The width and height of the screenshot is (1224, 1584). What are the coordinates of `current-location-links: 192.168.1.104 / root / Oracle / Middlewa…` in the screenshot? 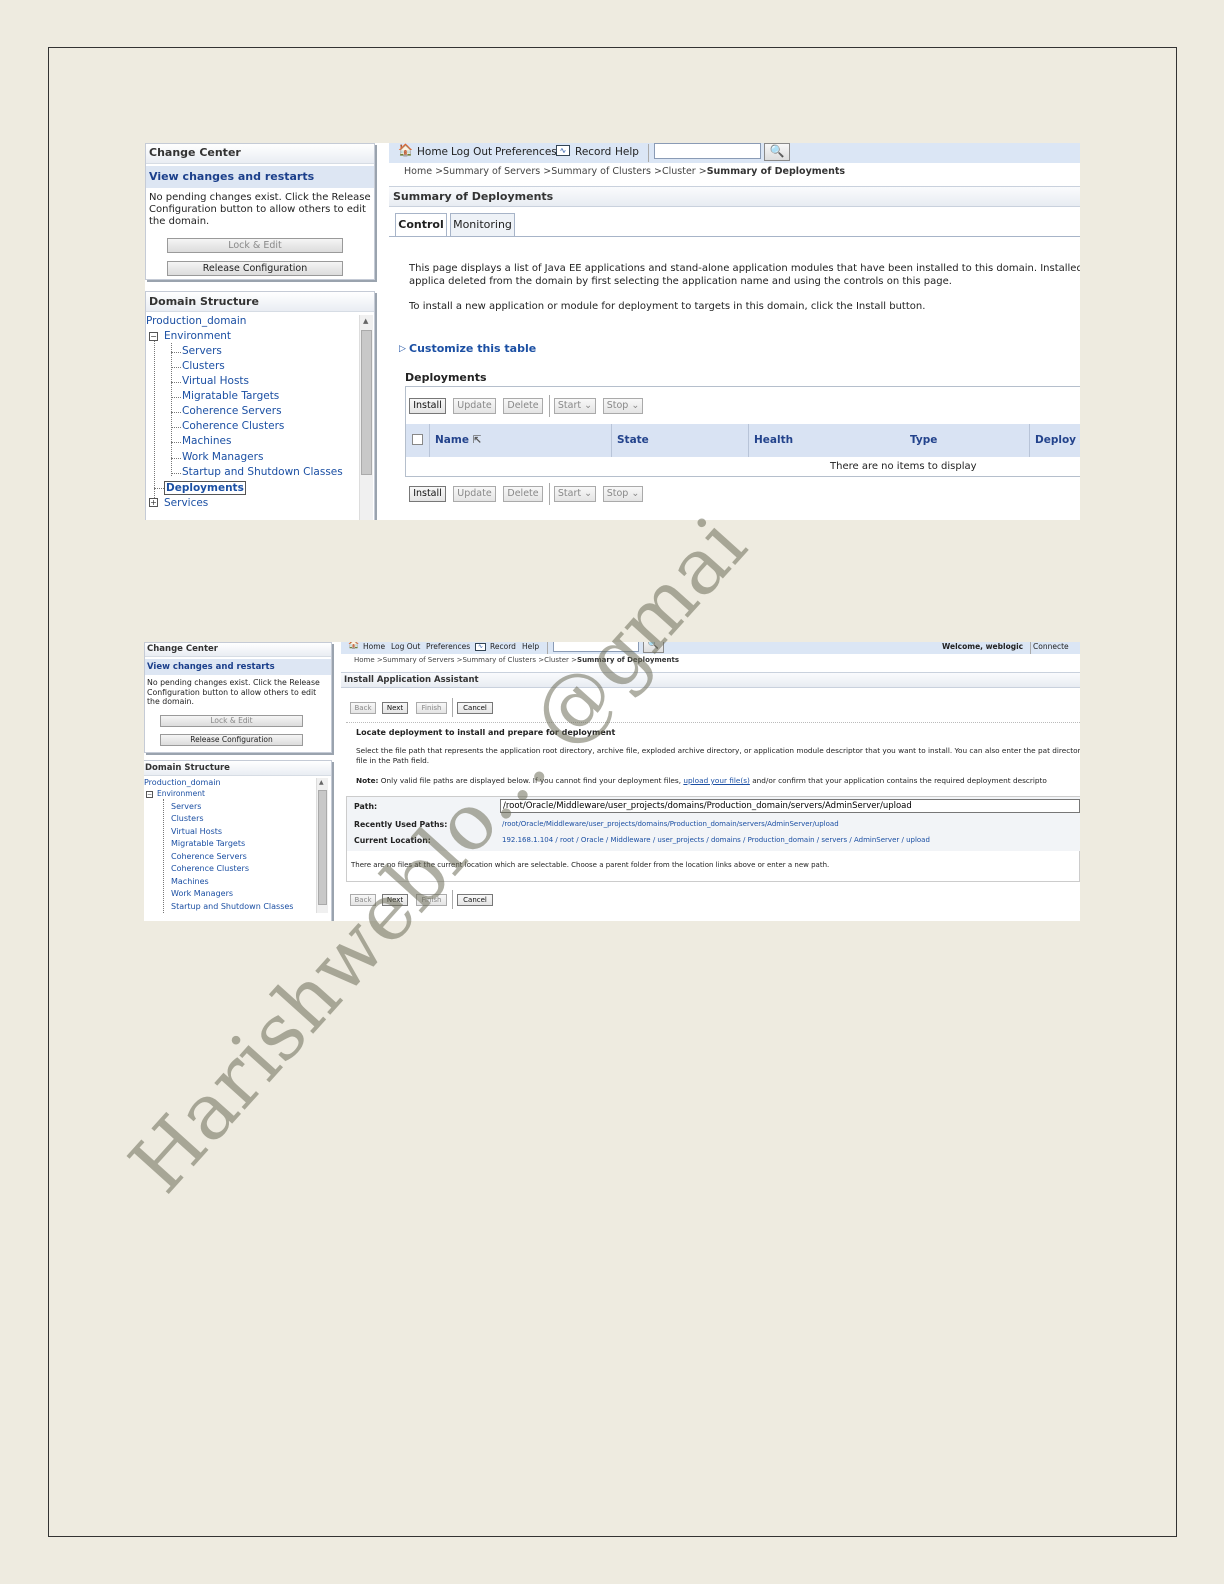 It's located at (716, 840).